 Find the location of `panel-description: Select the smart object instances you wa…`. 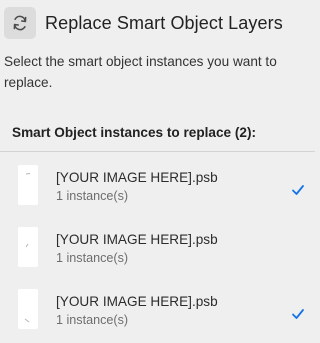

panel-description: Select the smart object instances you wa… is located at coordinates (140, 72).